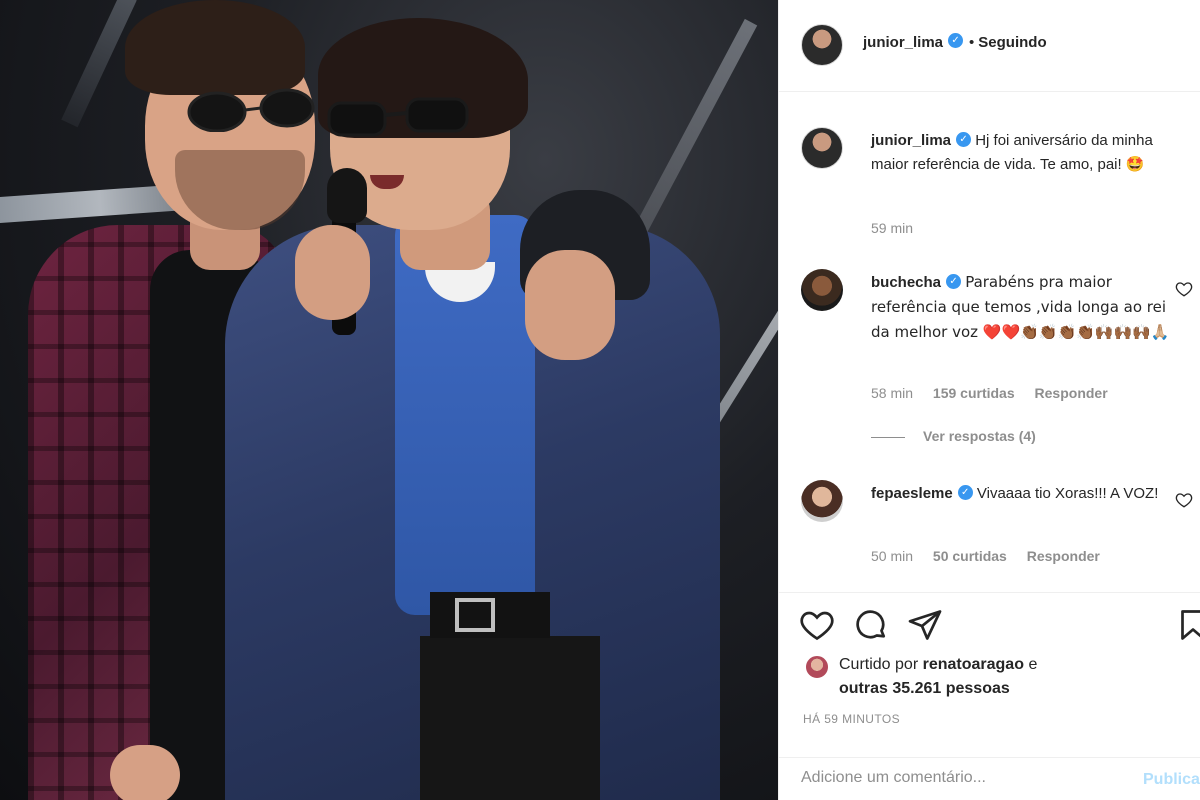 The height and width of the screenshot is (800, 1200). I want to click on caption-time: 59 min, so click(892, 228).